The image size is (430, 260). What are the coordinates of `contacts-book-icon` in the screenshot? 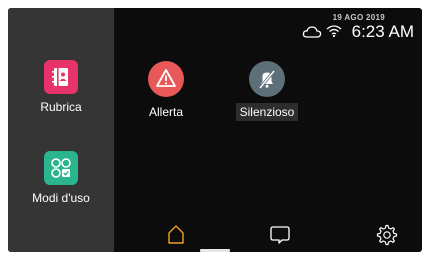 It's located at (61, 77).